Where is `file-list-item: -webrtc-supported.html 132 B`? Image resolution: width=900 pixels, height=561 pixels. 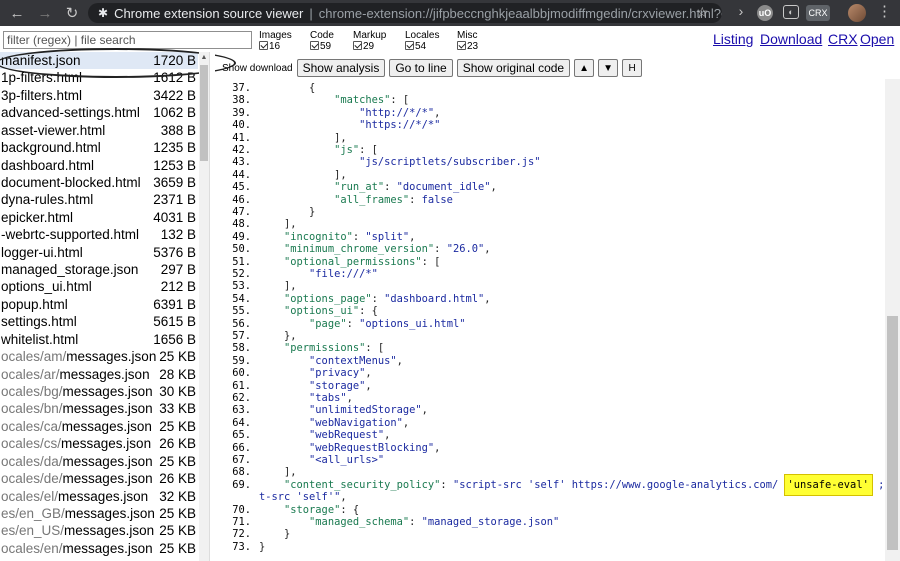 file-list-item: -webrtc-supported.html 132 B is located at coordinates (99, 234).